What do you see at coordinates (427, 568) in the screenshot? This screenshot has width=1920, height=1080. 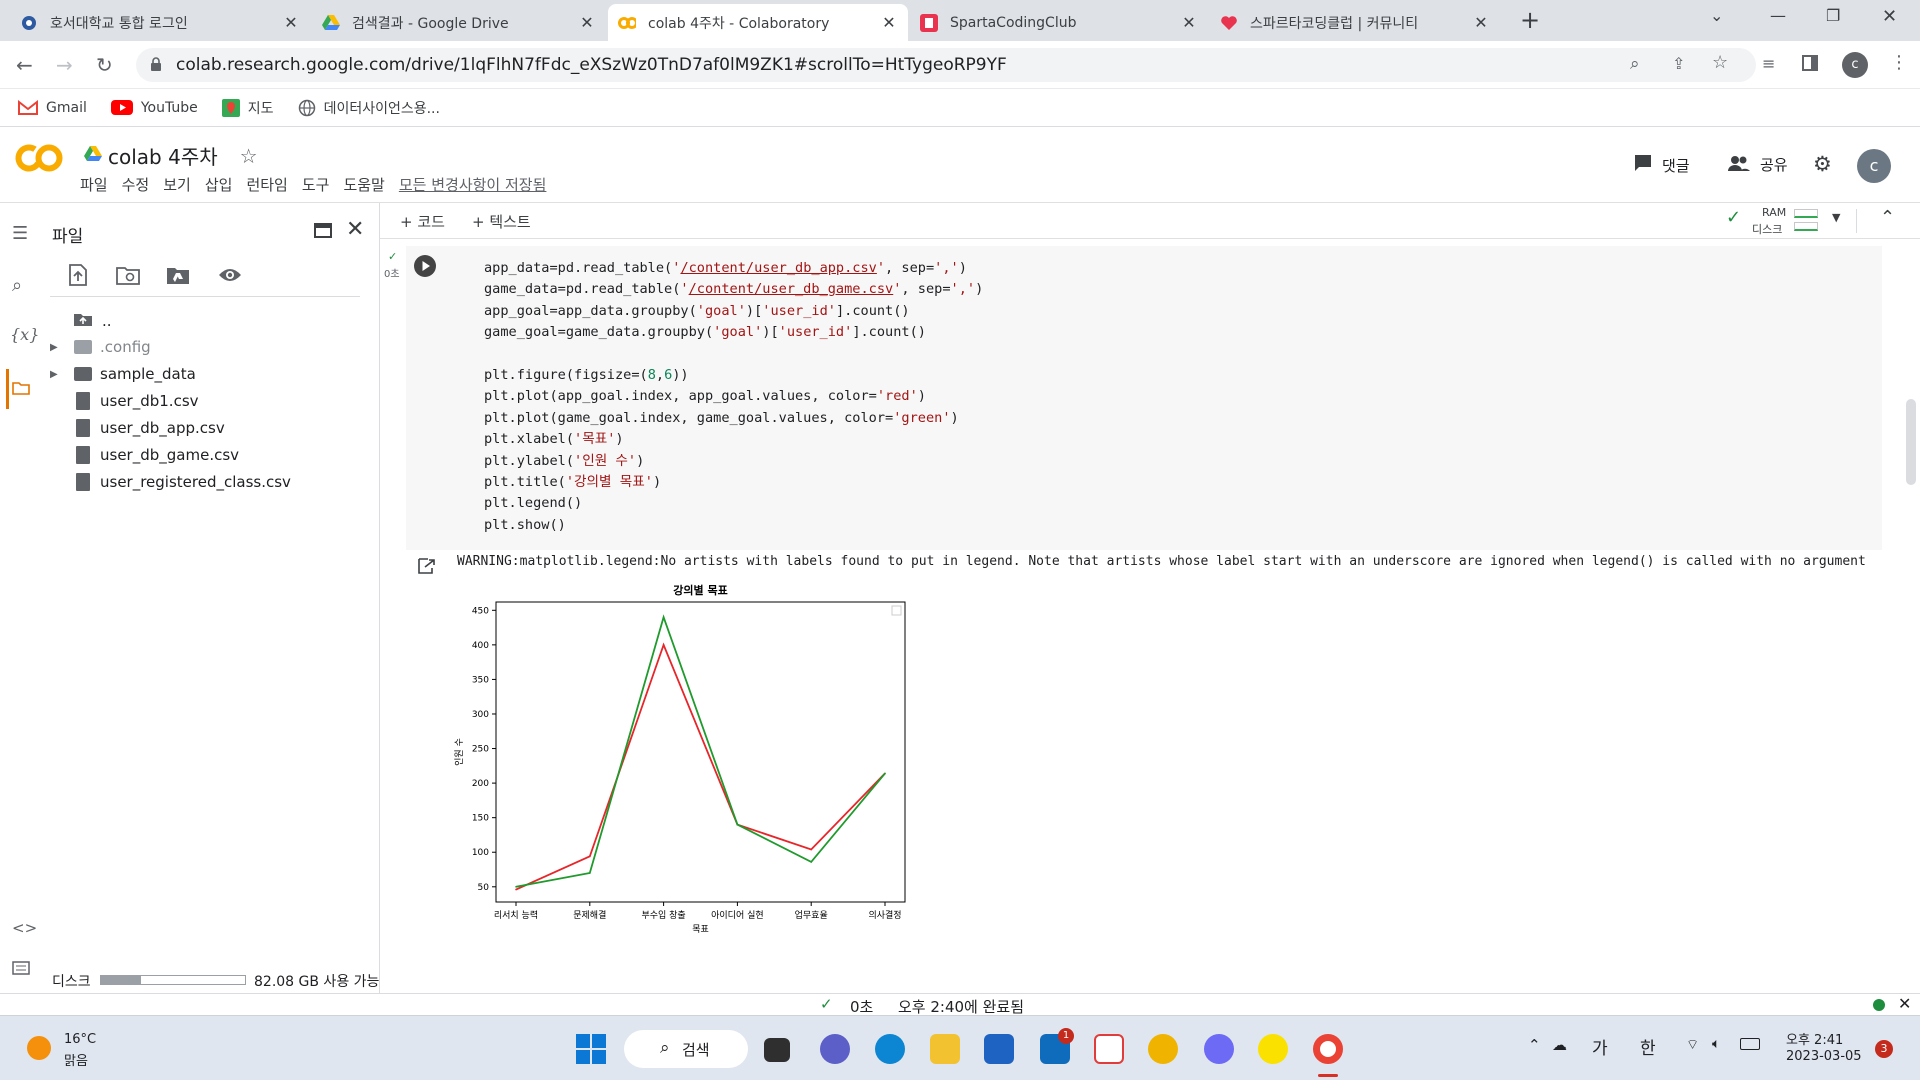 I see `output-icon` at bounding box center [427, 568].